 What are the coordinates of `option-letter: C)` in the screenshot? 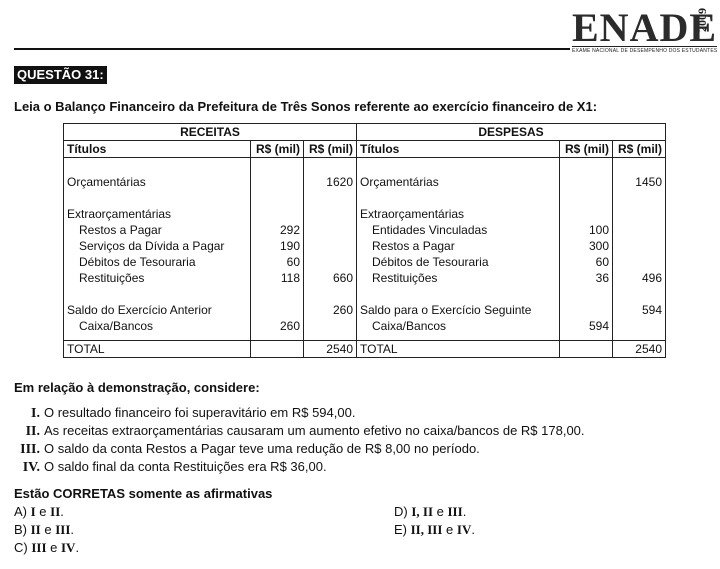 It's located at (23, 547).